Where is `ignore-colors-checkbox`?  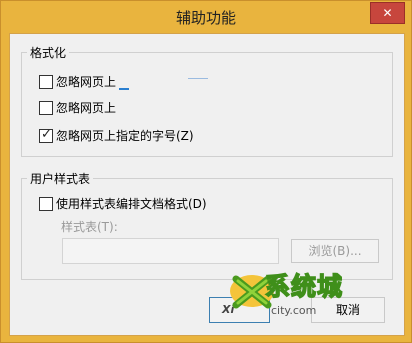
ignore-colors-checkbox is located at coordinates (46, 82).